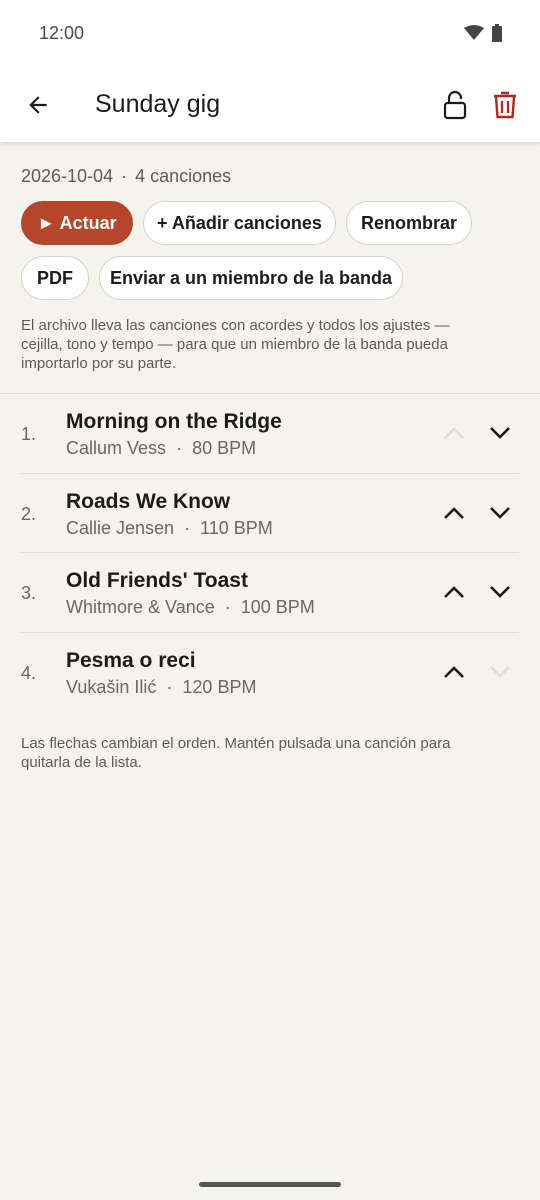  I want to click on list-item: 4. Pesma o reci Vukašin Ilić · 120 BPM, so click(270, 671).